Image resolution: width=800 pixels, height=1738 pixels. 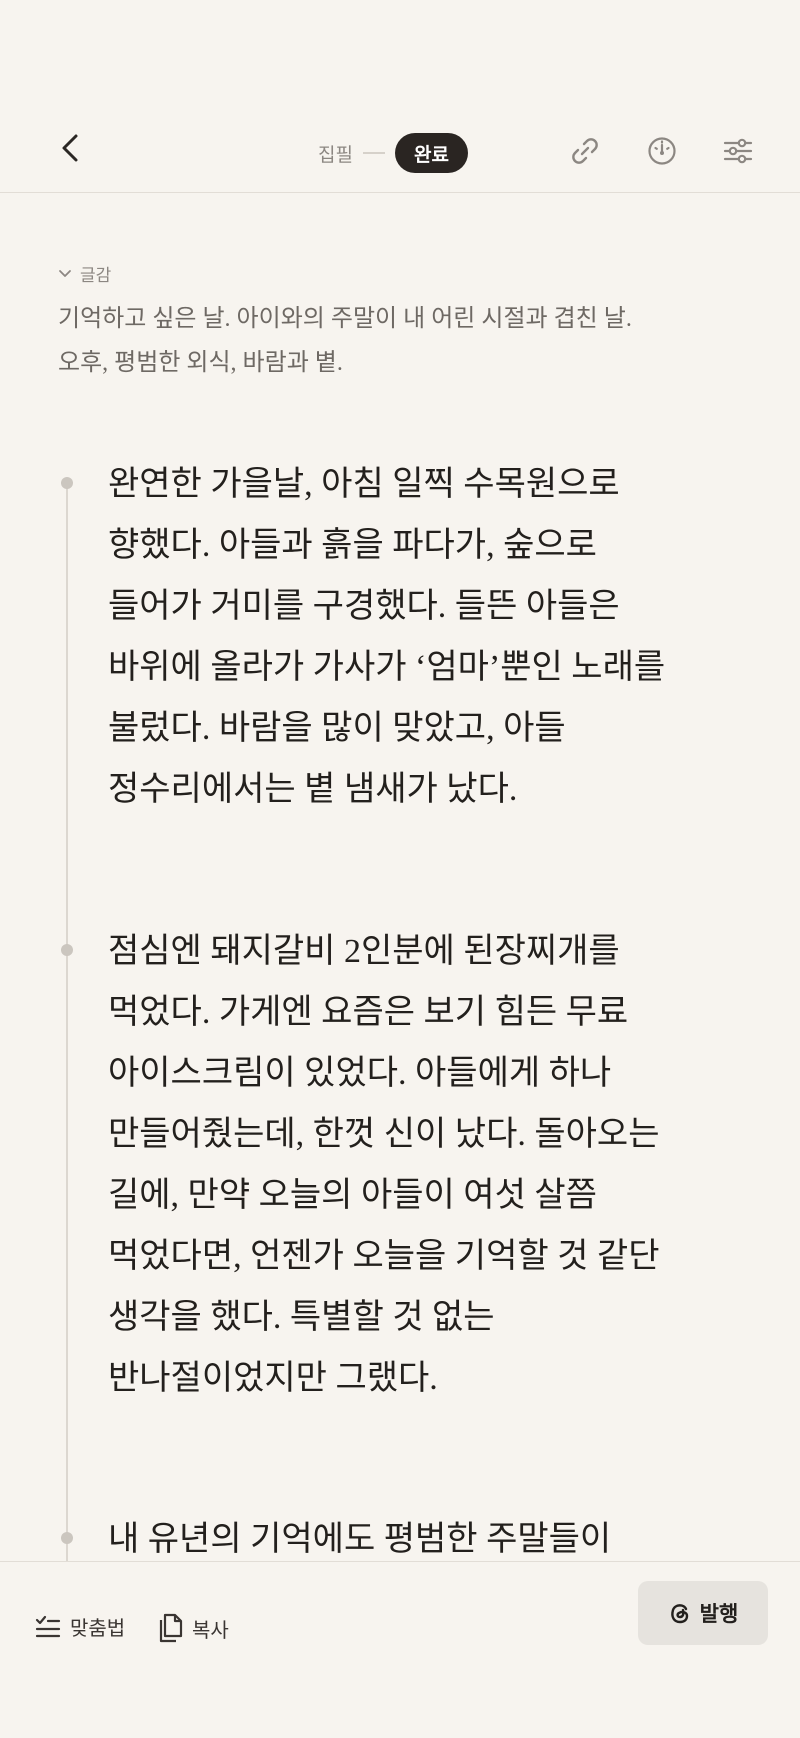 What do you see at coordinates (273, 1378) in the screenshot?
I see `entry-line: 반나절이었지만 그랬다.` at bounding box center [273, 1378].